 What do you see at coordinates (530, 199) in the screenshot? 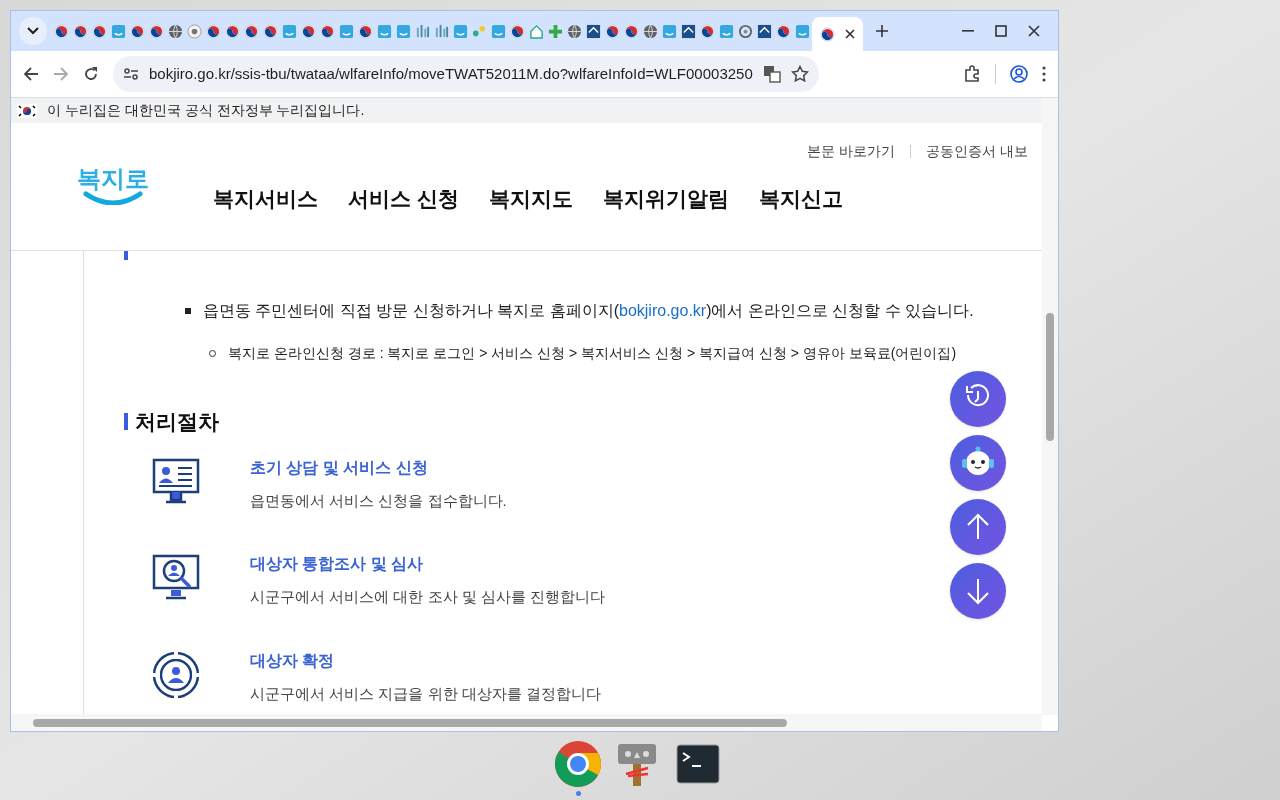
I see `nav-link: 복지지도` at bounding box center [530, 199].